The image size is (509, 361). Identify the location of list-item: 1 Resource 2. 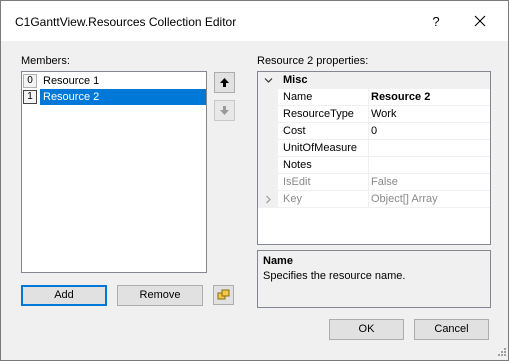
(114, 97).